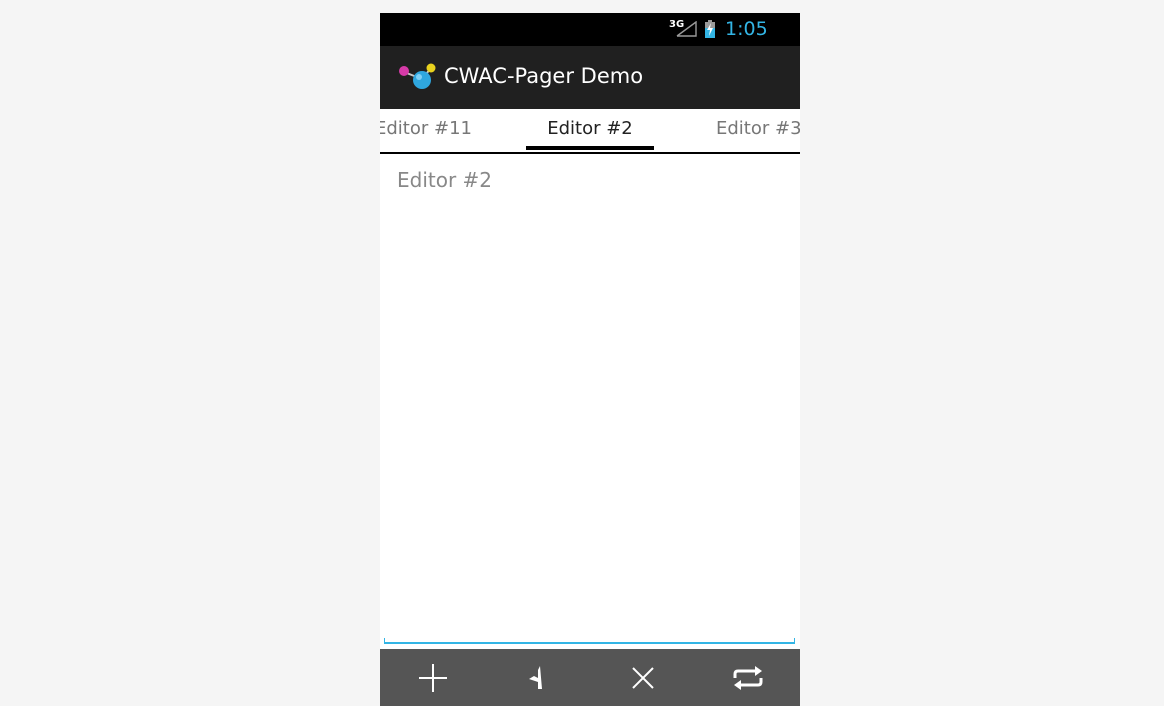 The height and width of the screenshot is (706, 1164). I want to click on editor-focus-underline, so click(589, 641).